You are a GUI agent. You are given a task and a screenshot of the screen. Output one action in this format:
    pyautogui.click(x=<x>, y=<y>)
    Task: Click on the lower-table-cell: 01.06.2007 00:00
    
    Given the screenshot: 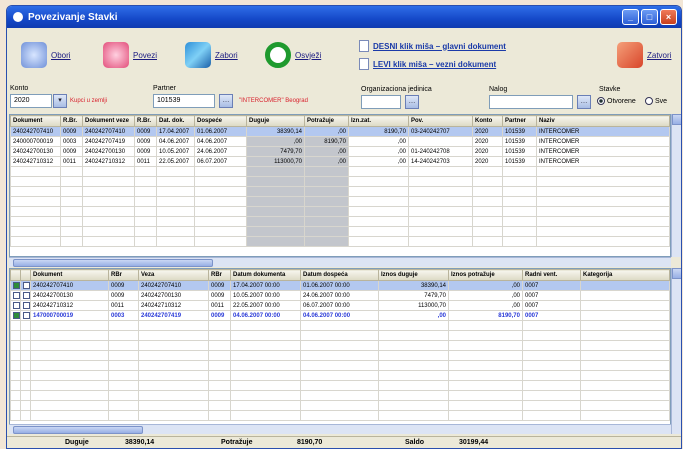 What is the action you would take?
    pyautogui.click(x=339, y=285)
    